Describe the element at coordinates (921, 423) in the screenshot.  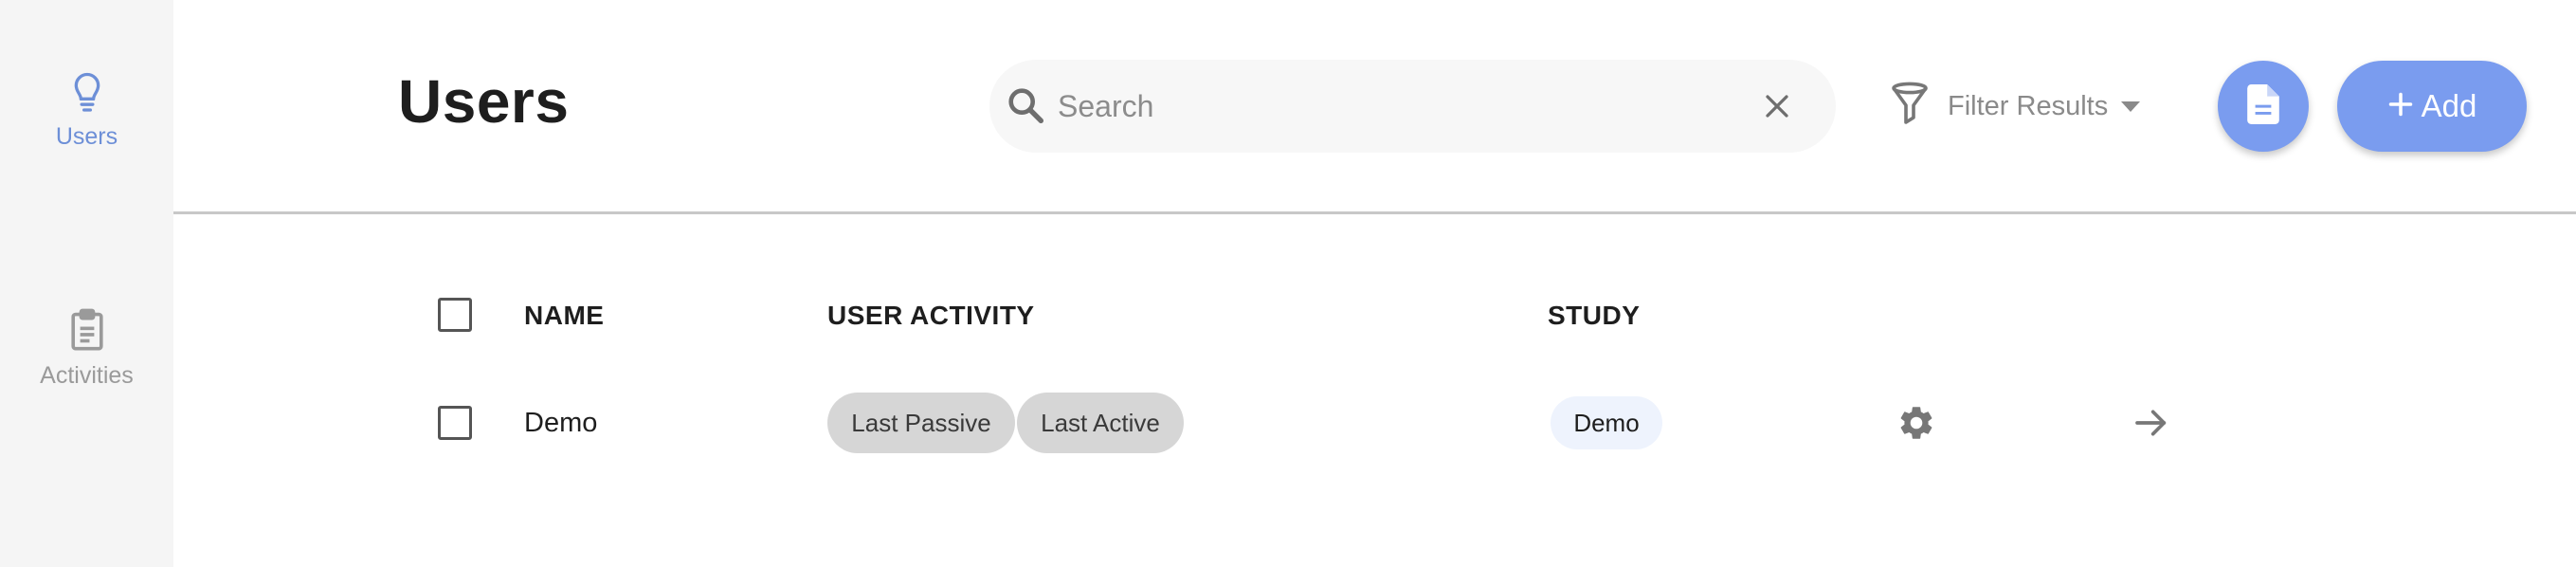
I see `last-passive-chip: Last Passive` at that location.